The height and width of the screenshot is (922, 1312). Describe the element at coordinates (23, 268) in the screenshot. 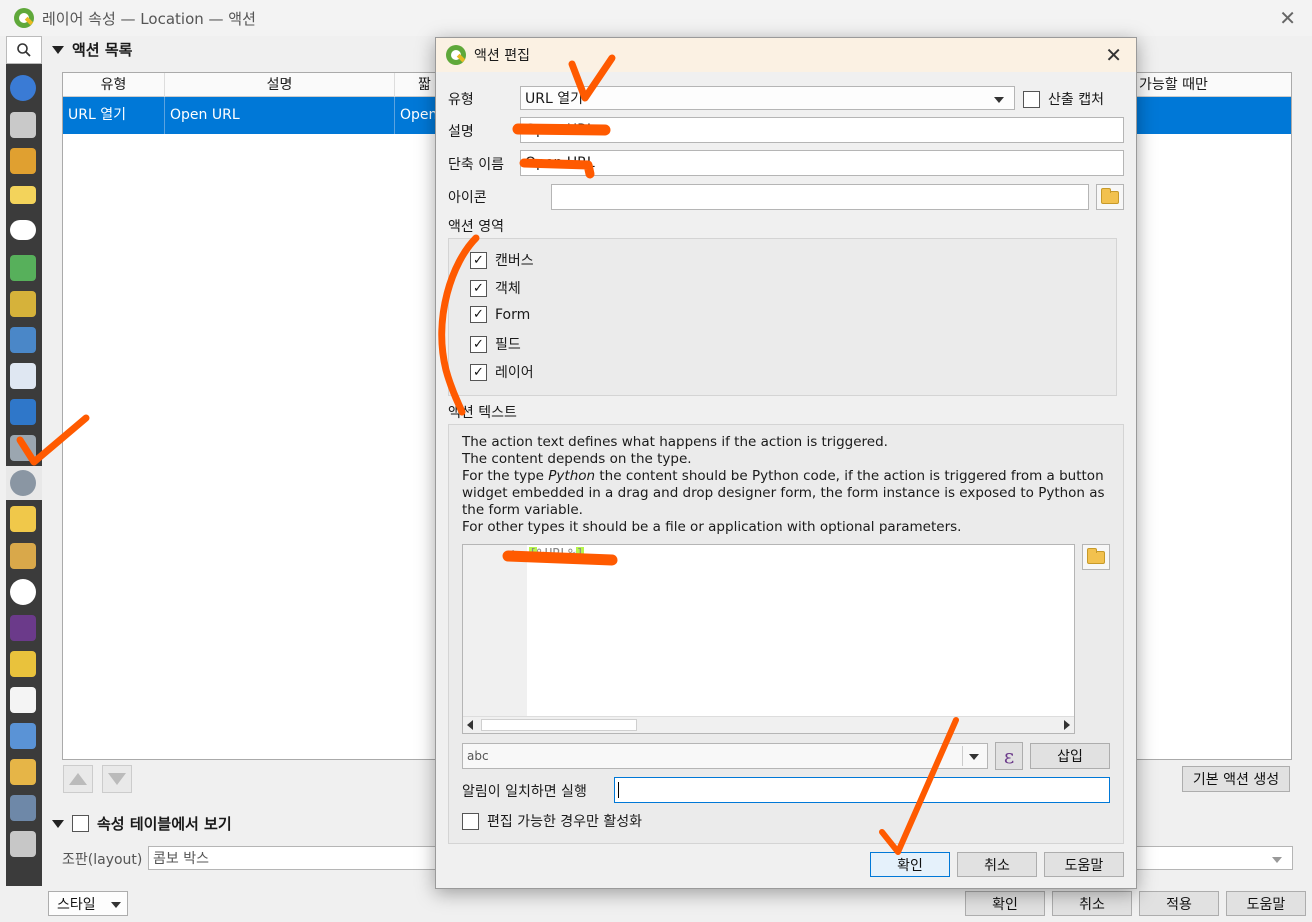

I see `3d-view-icon` at that location.